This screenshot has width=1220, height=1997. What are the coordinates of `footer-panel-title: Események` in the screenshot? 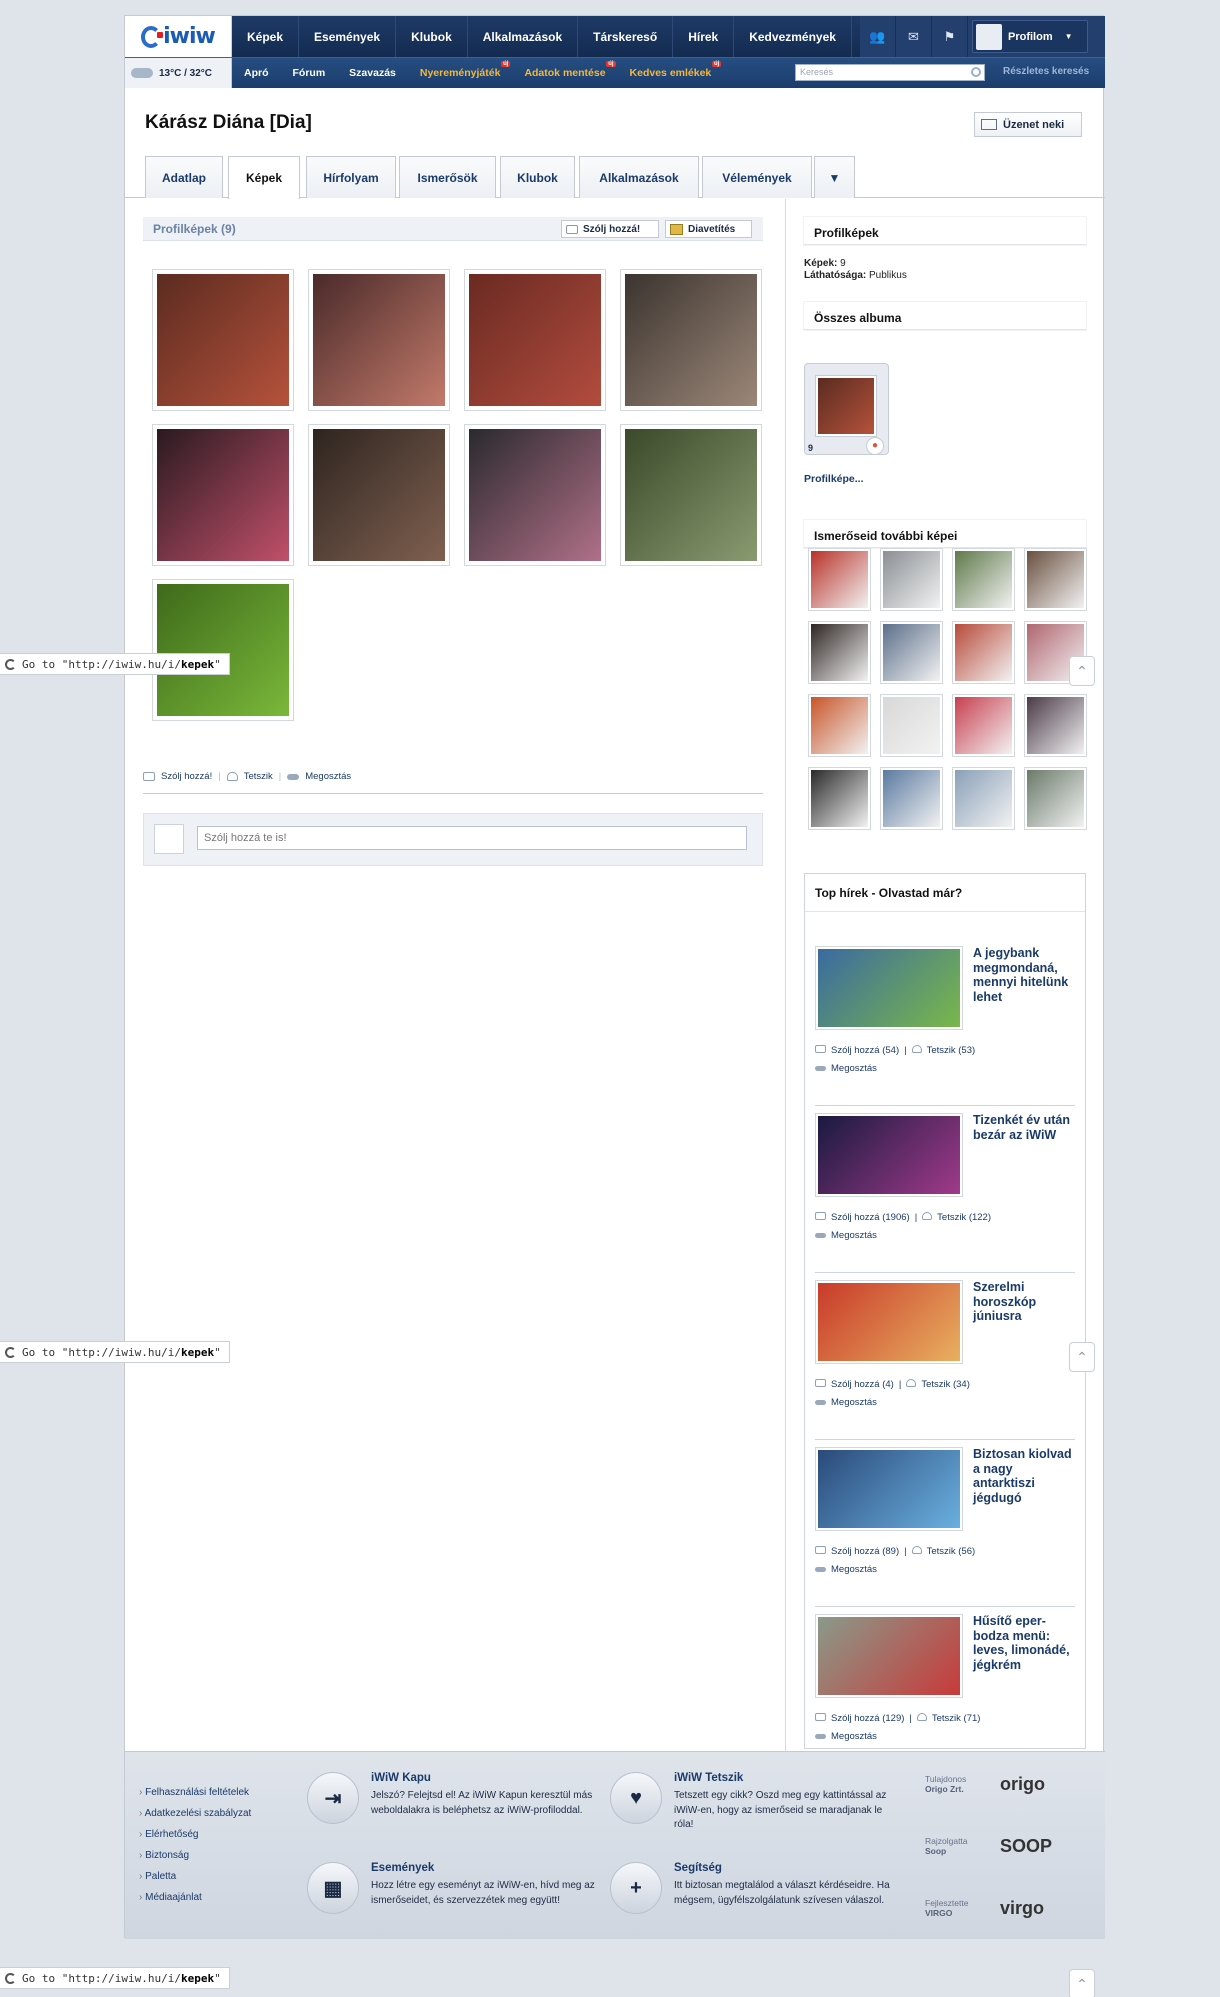 It's located at (402, 1868).